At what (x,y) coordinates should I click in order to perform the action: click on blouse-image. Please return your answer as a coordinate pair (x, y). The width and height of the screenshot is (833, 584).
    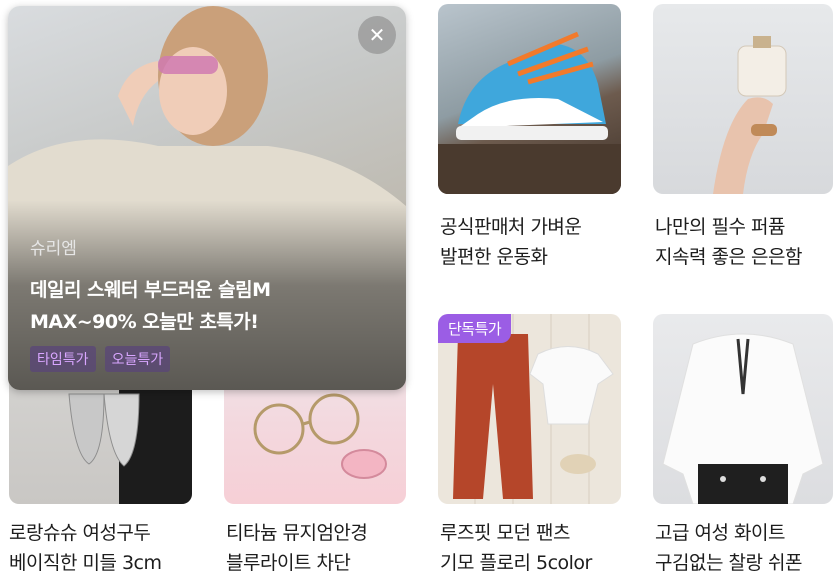
    Looking at the image, I should click on (743, 409).